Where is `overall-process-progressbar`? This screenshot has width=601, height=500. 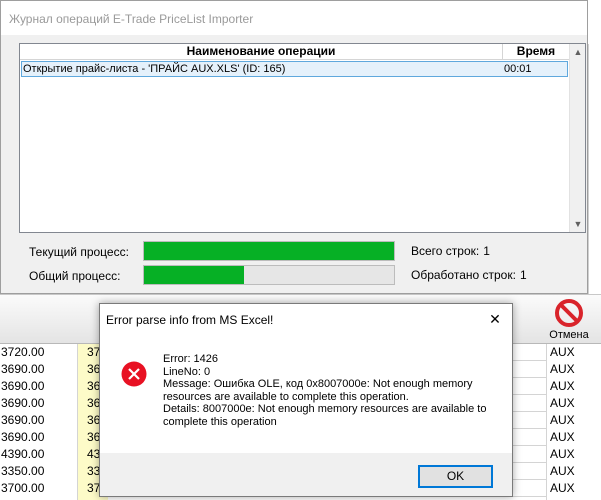
overall-process-progressbar is located at coordinates (269, 275).